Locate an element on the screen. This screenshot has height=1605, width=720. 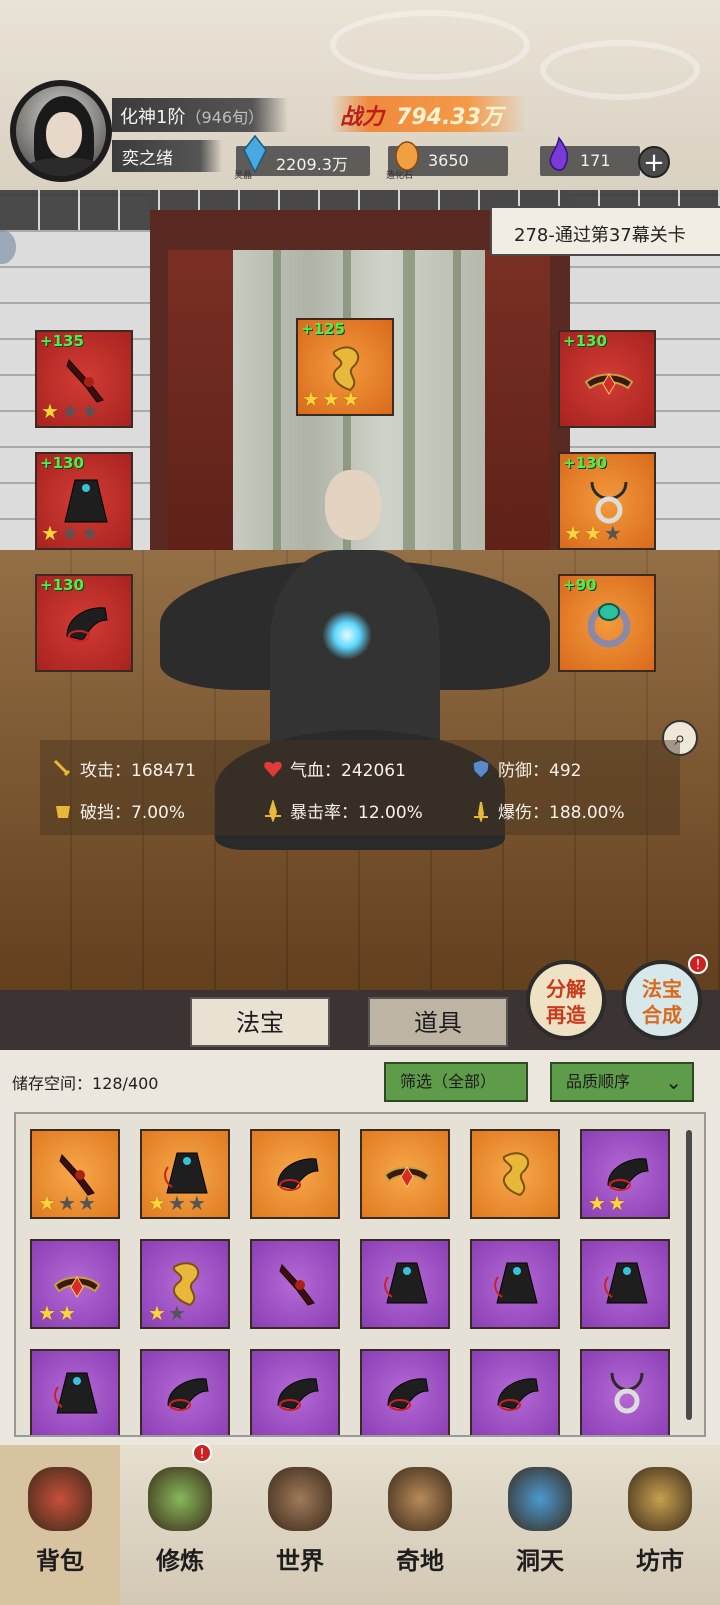
nav-alert-badge: ! is located at coordinates (202, 1453).